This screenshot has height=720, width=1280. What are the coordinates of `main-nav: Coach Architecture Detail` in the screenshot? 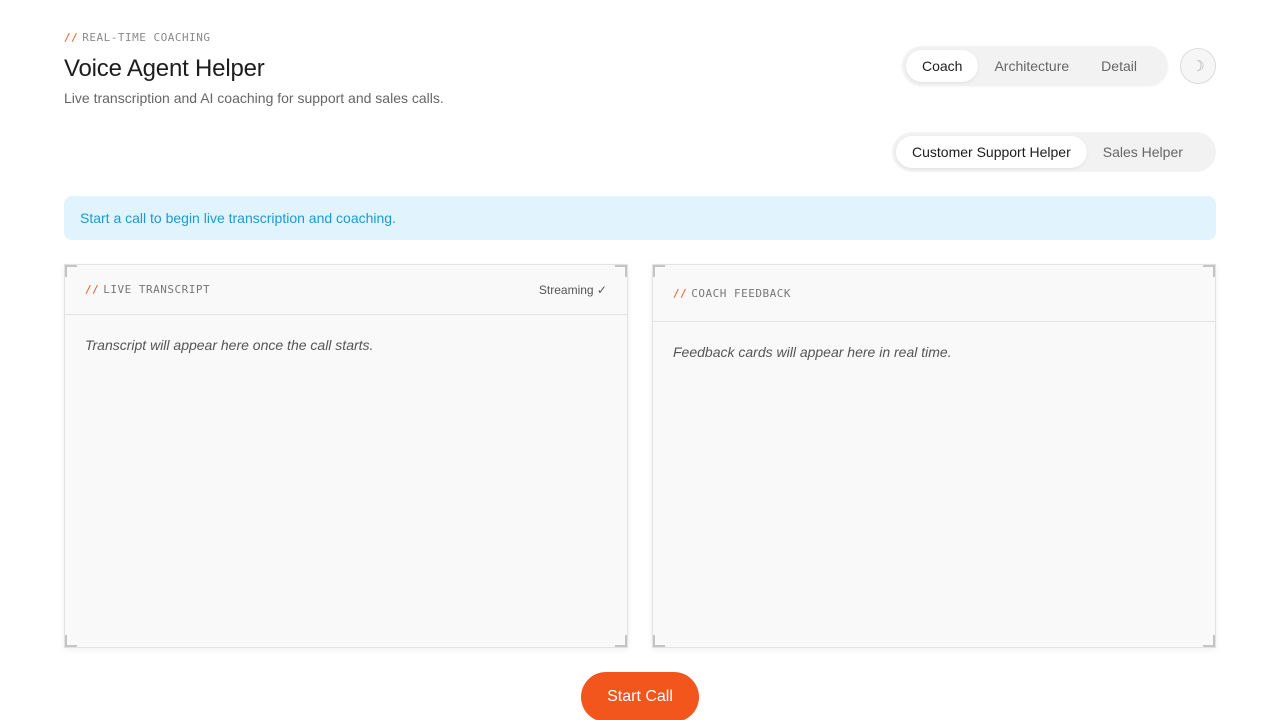 It's located at (1035, 66).